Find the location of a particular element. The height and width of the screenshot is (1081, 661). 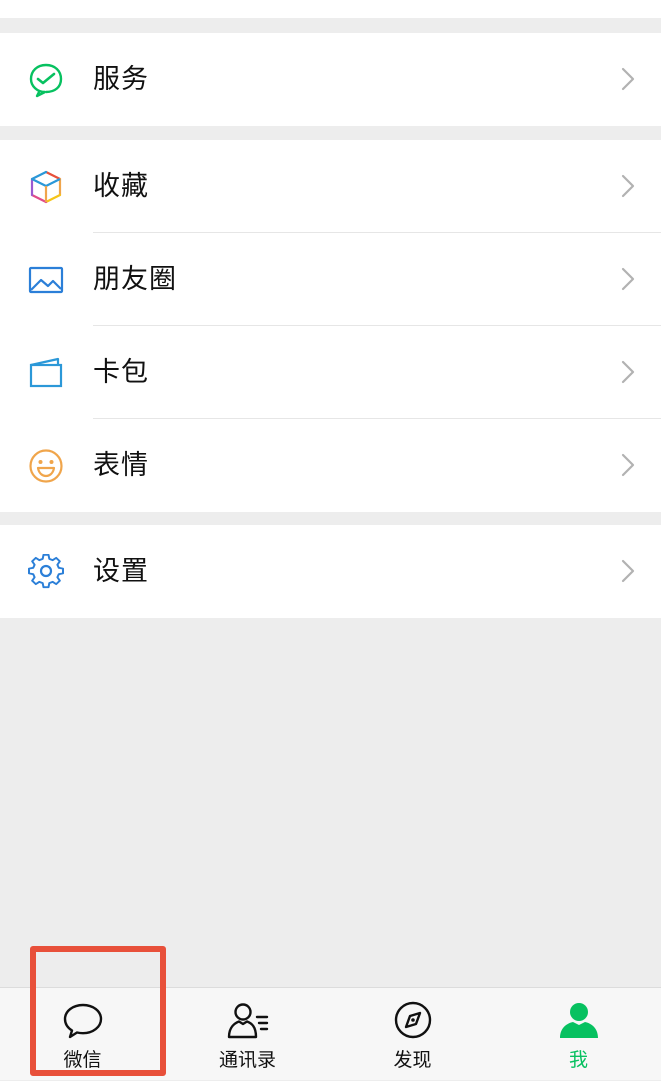

picture-icon is located at coordinates (46, 280).